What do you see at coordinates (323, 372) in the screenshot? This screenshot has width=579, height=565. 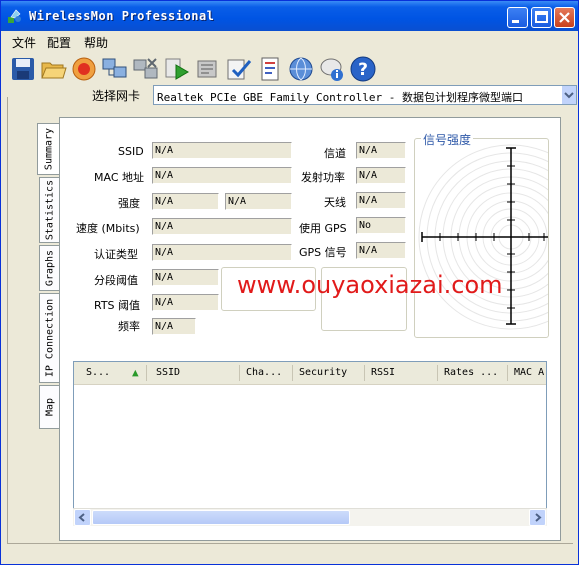 I see `col-security: Security` at bounding box center [323, 372].